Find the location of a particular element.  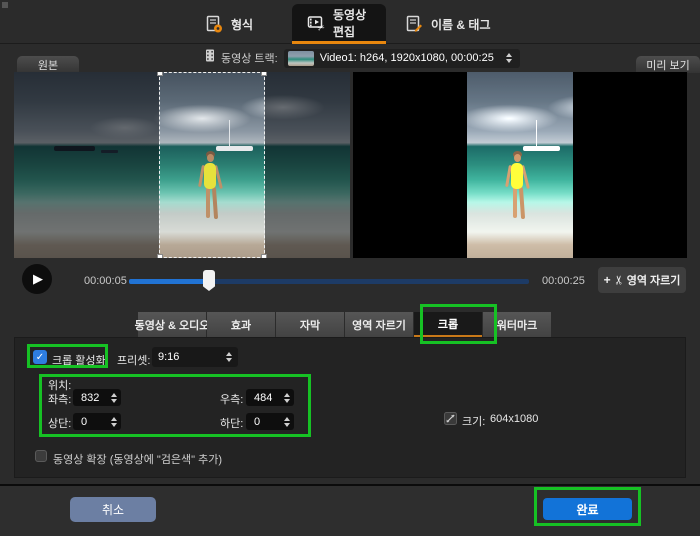

tab-name-tag: 이름 & 태그 is located at coordinates (447, 24).